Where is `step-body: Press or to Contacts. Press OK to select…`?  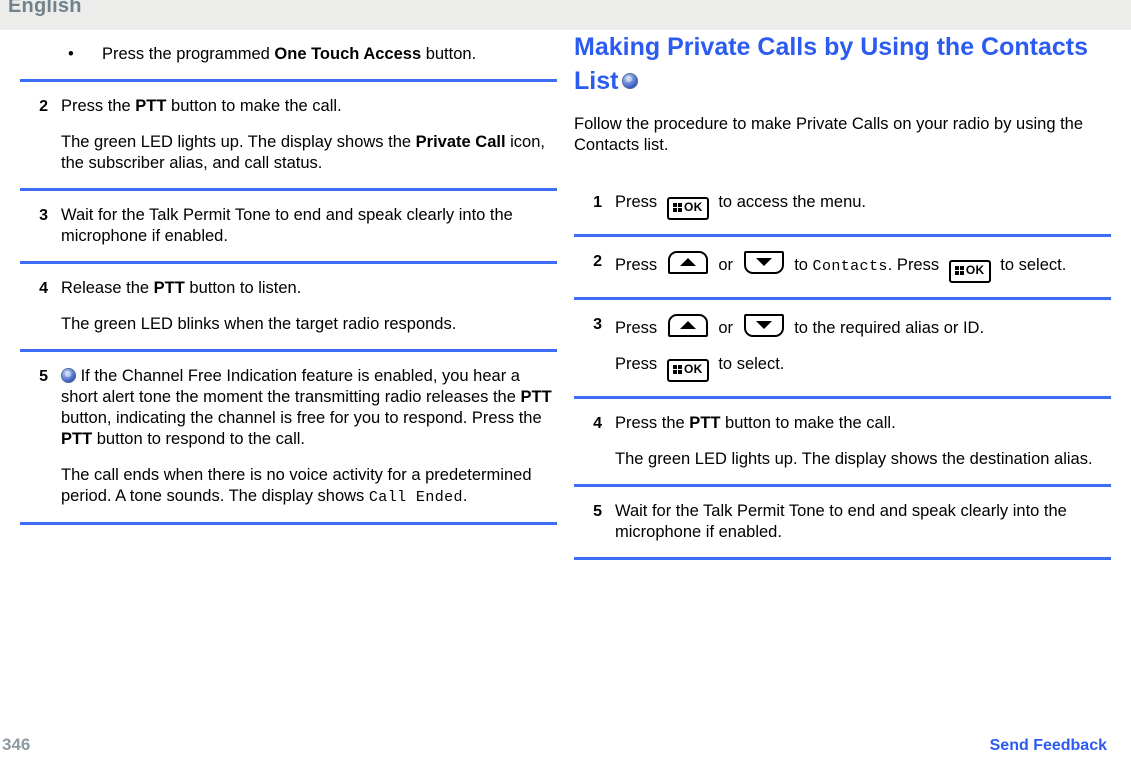 step-body: Press or to Contacts. Press OK to select… is located at coordinates (863, 267).